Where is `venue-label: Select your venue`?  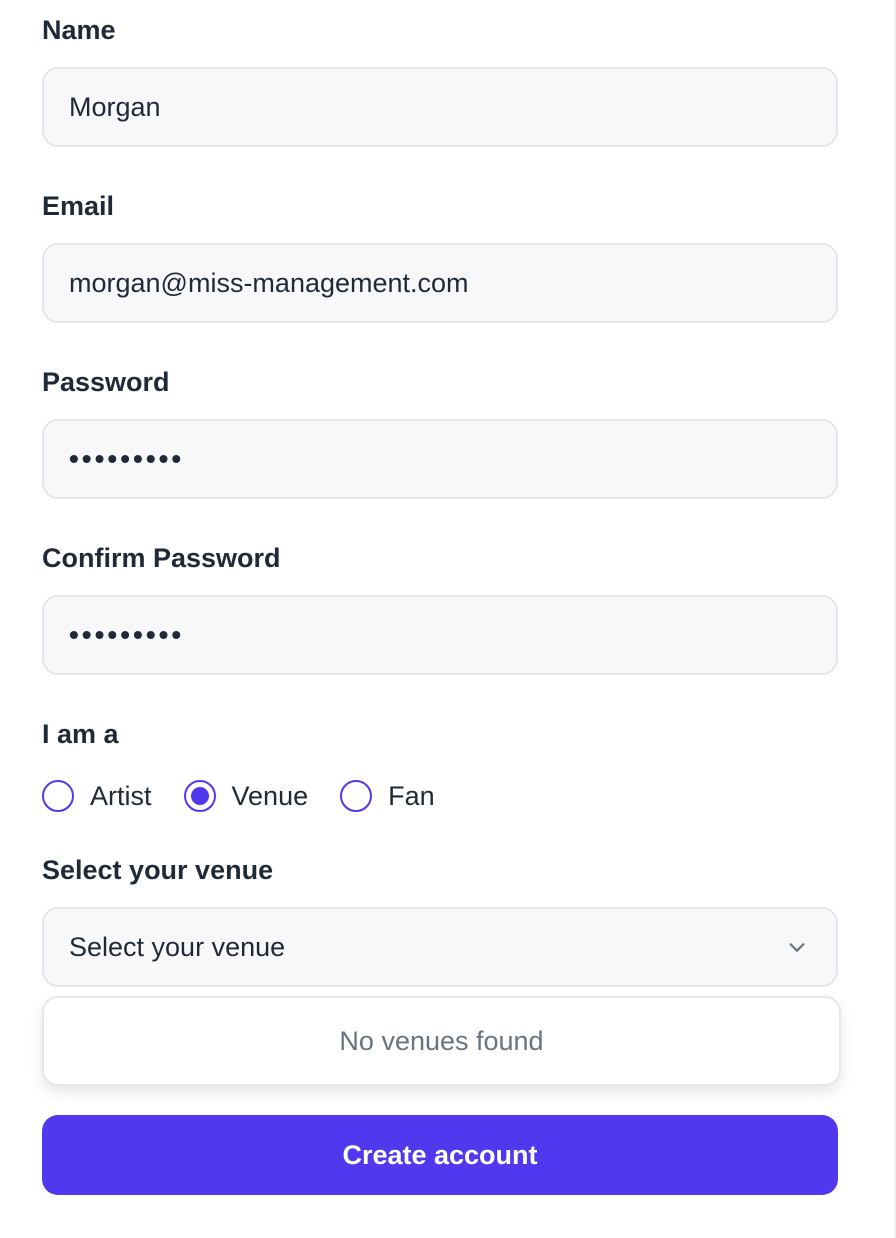
venue-label: Select your venue is located at coordinates (158, 870).